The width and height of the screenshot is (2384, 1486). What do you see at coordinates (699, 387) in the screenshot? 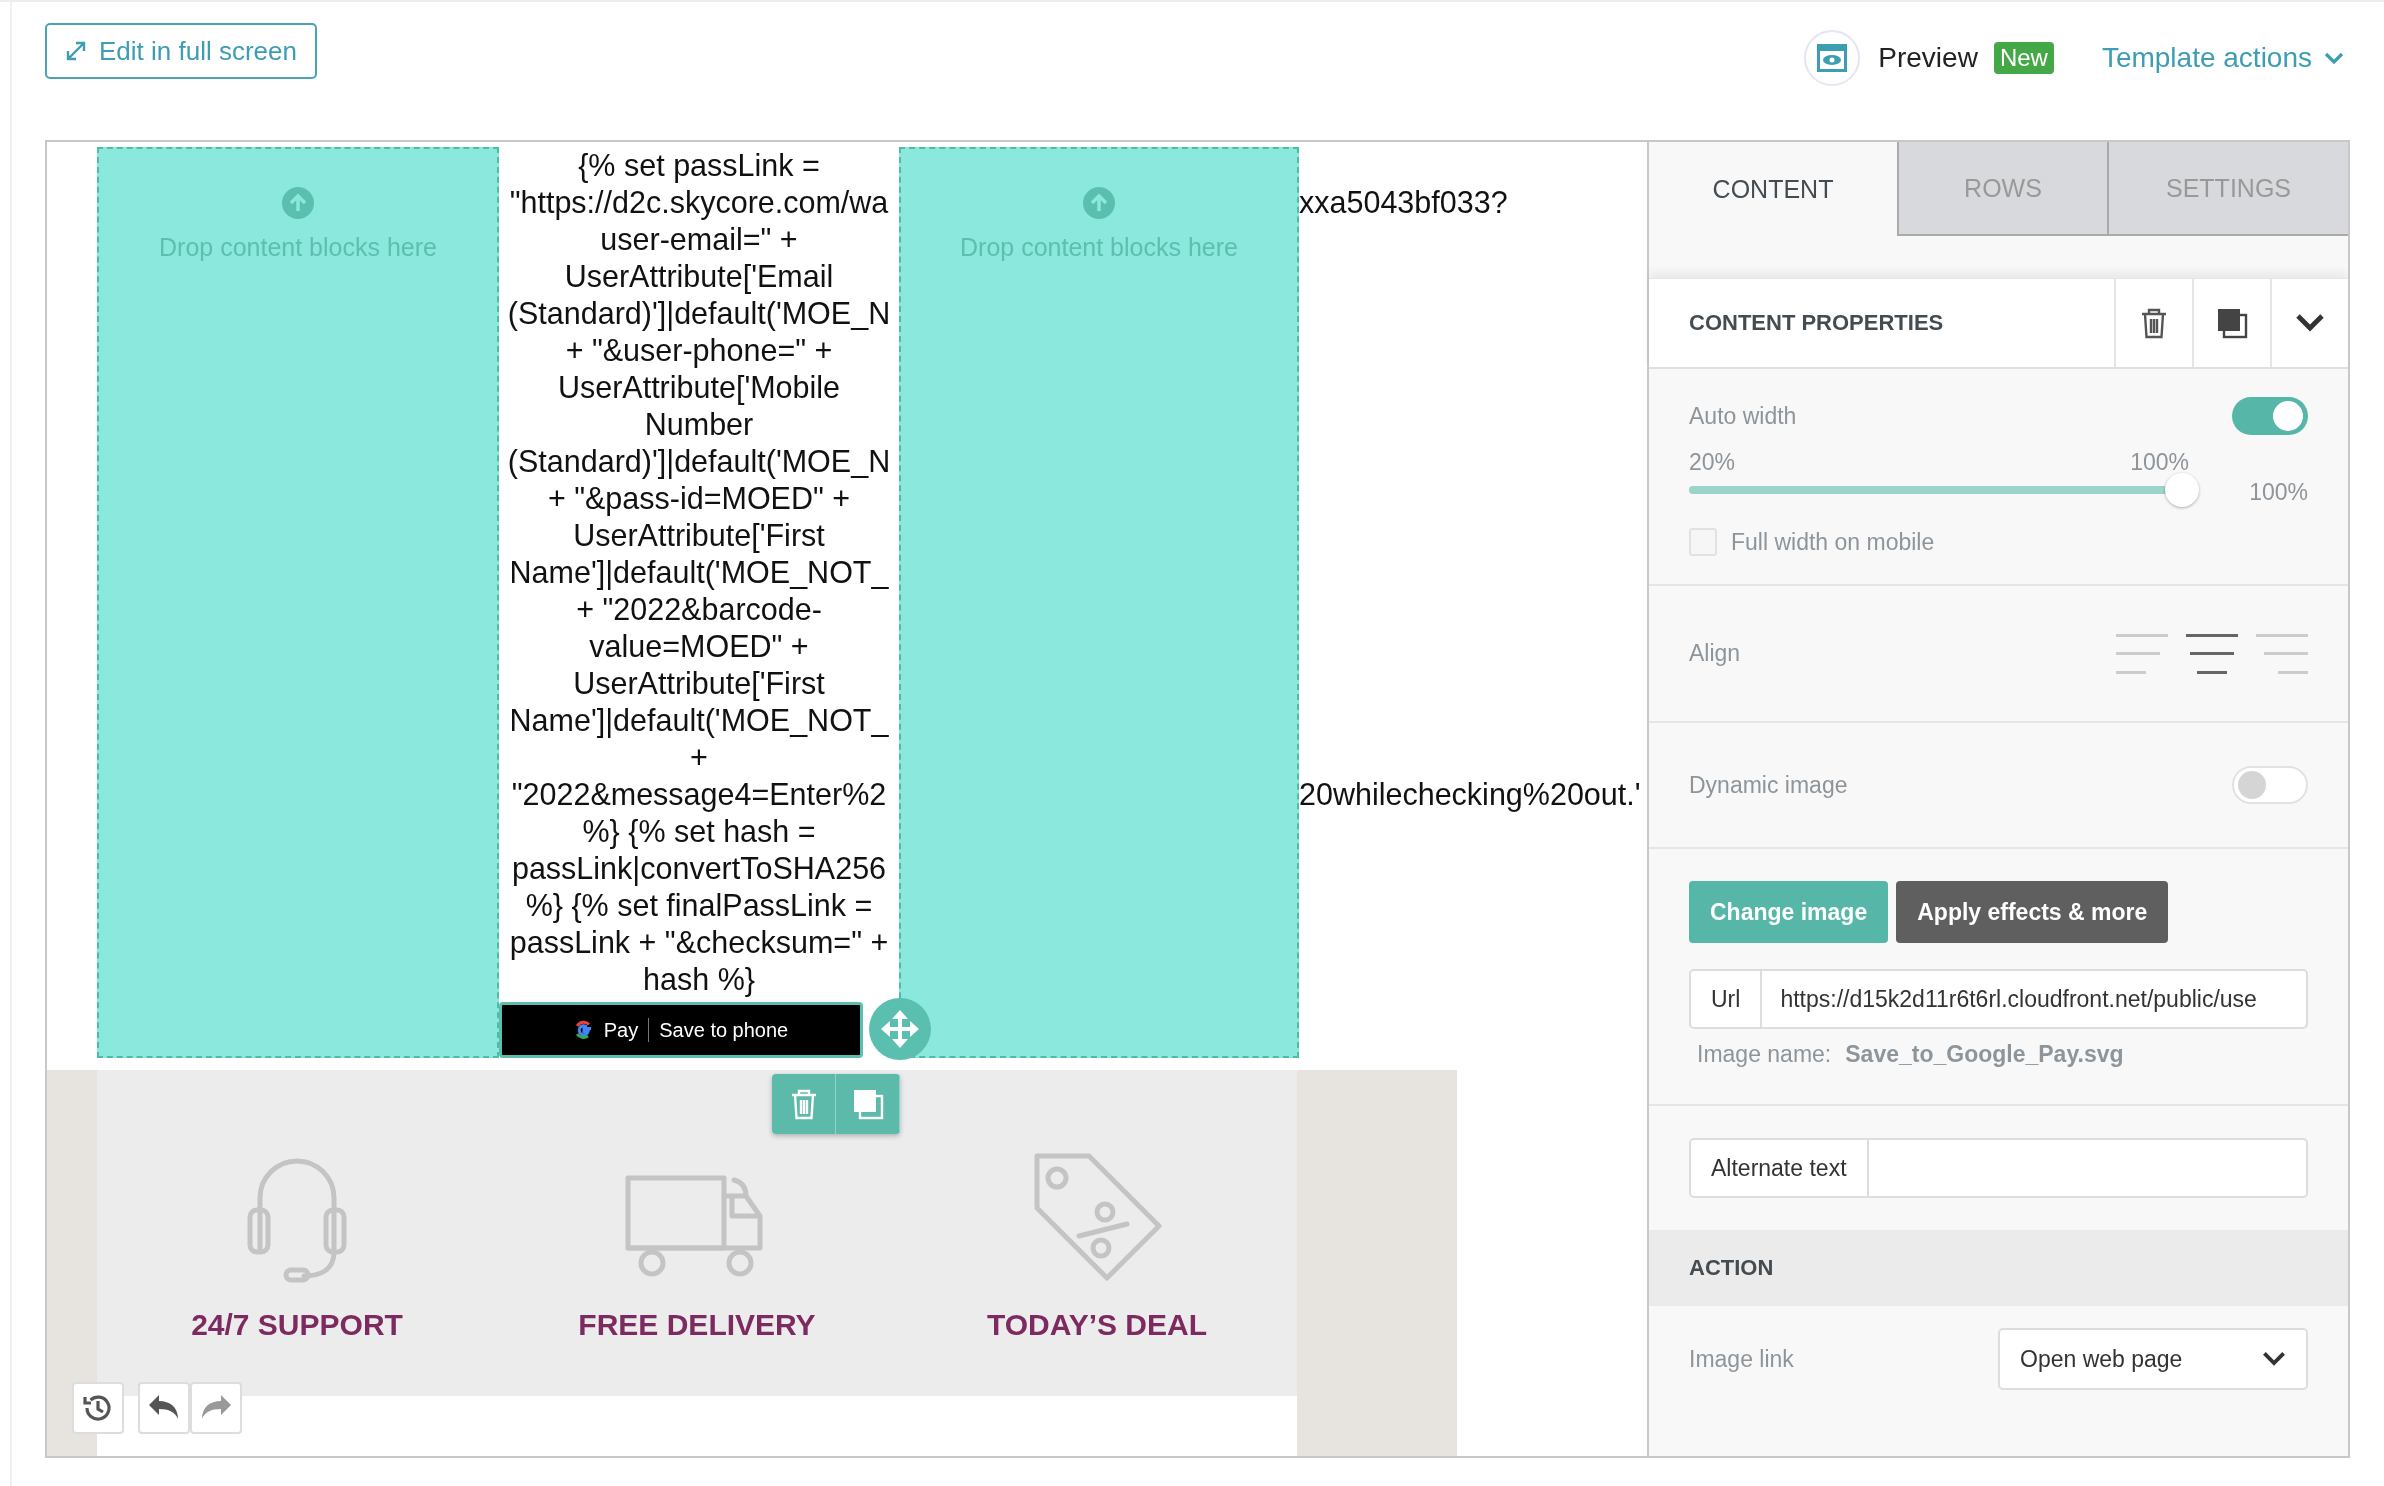
I see `template-code-line: UserAttribute['Mobile` at bounding box center [699, 387].